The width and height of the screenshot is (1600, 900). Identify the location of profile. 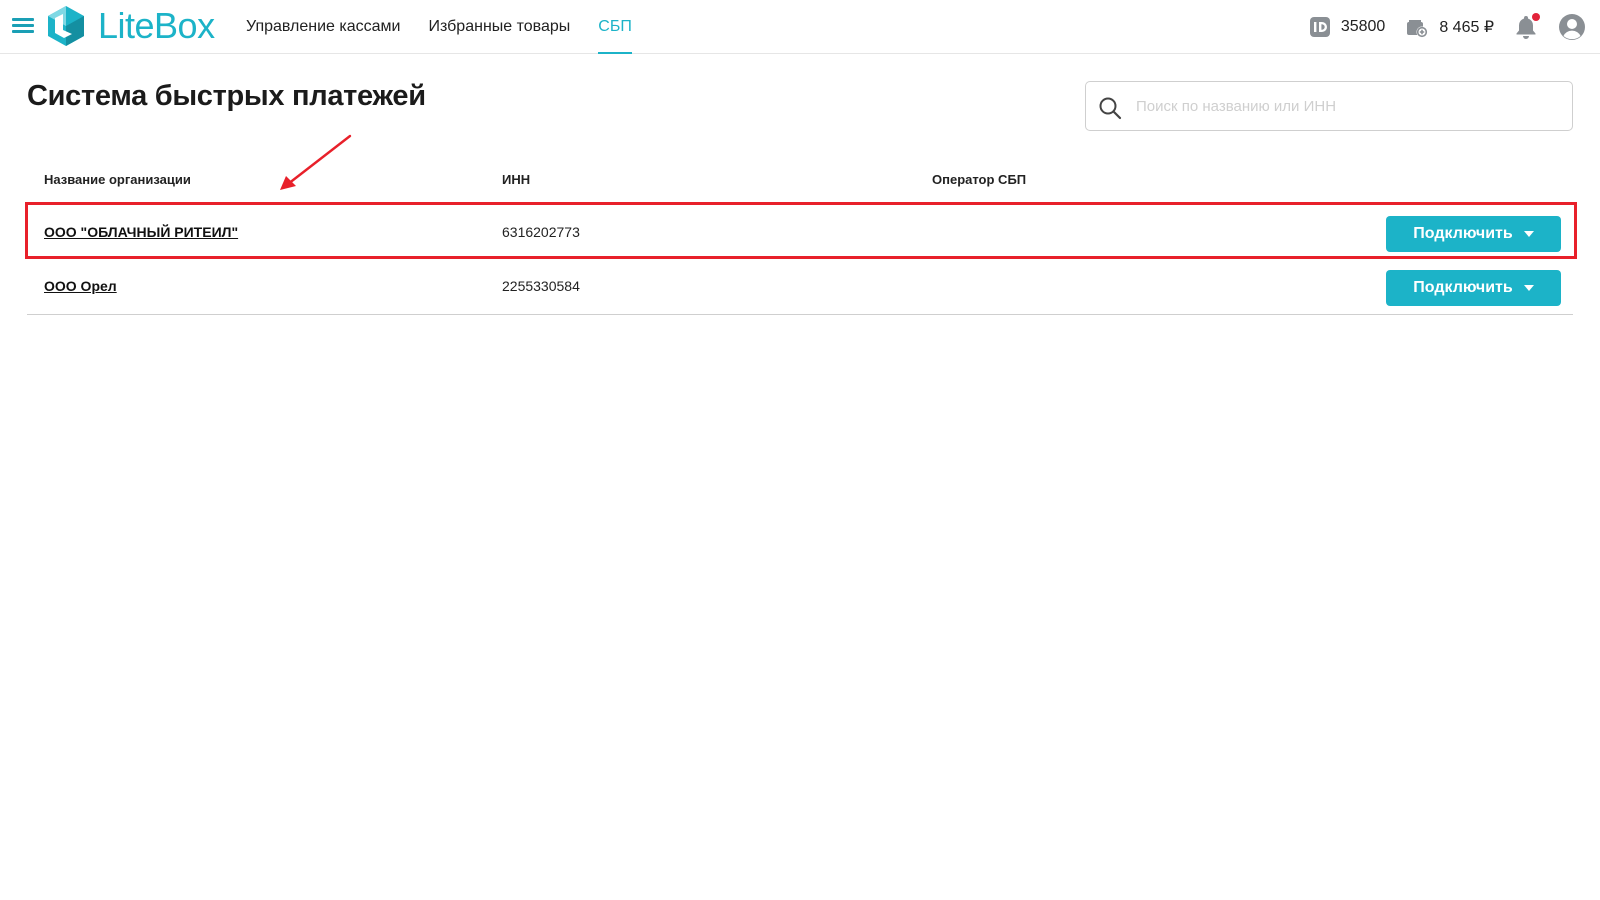
(1572, 27).